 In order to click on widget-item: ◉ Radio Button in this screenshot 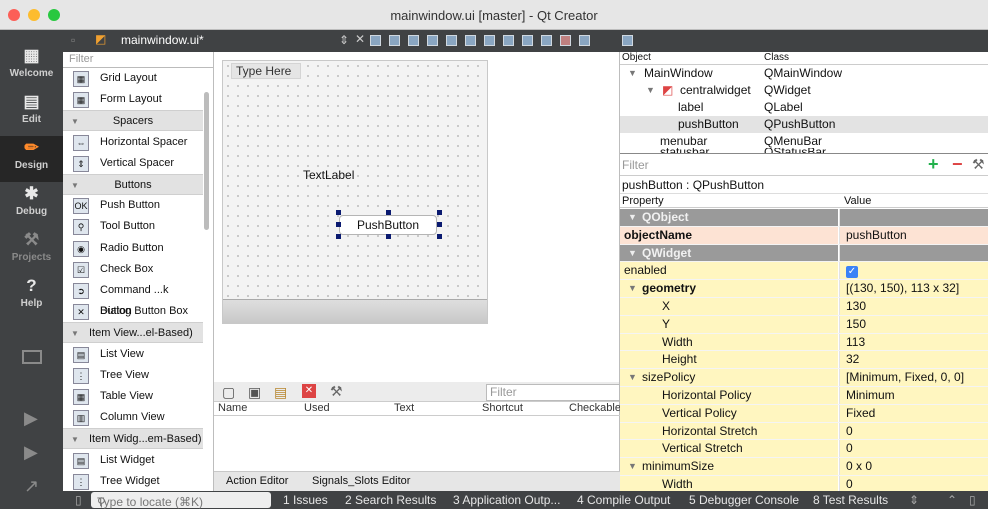, I will do `click(133, 248)`.